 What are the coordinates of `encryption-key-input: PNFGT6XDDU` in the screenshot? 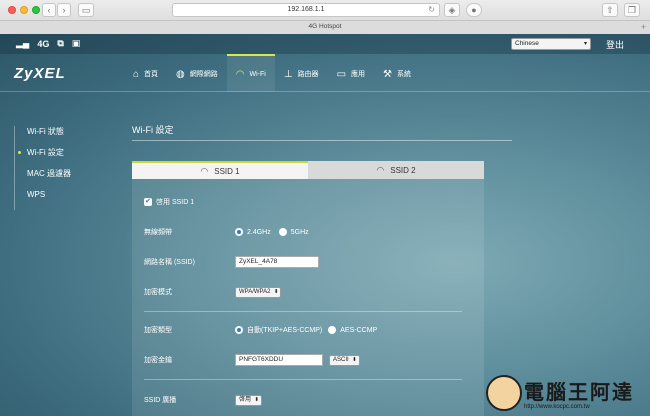 It's located at (279, 360).